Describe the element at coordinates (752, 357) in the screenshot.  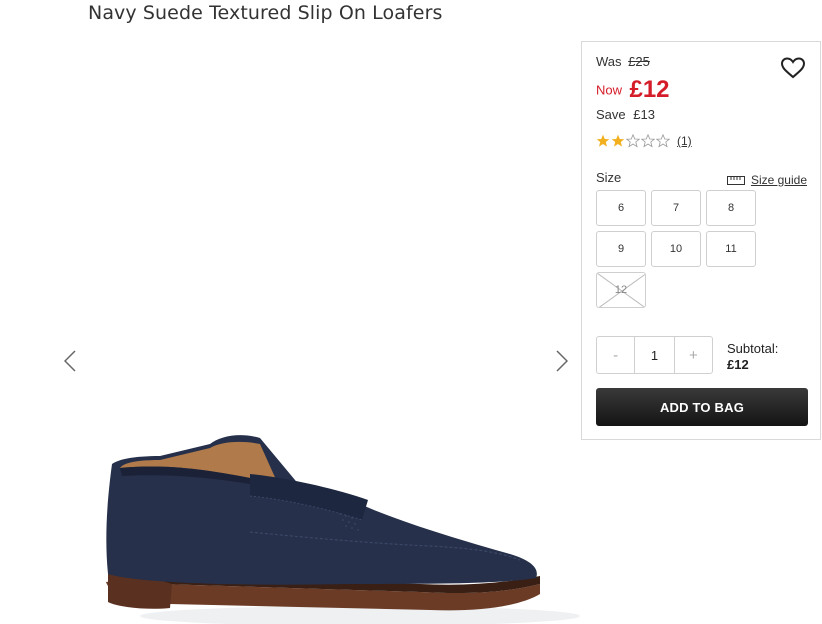
I see `subtotal: Subtotal: £12` at that location.